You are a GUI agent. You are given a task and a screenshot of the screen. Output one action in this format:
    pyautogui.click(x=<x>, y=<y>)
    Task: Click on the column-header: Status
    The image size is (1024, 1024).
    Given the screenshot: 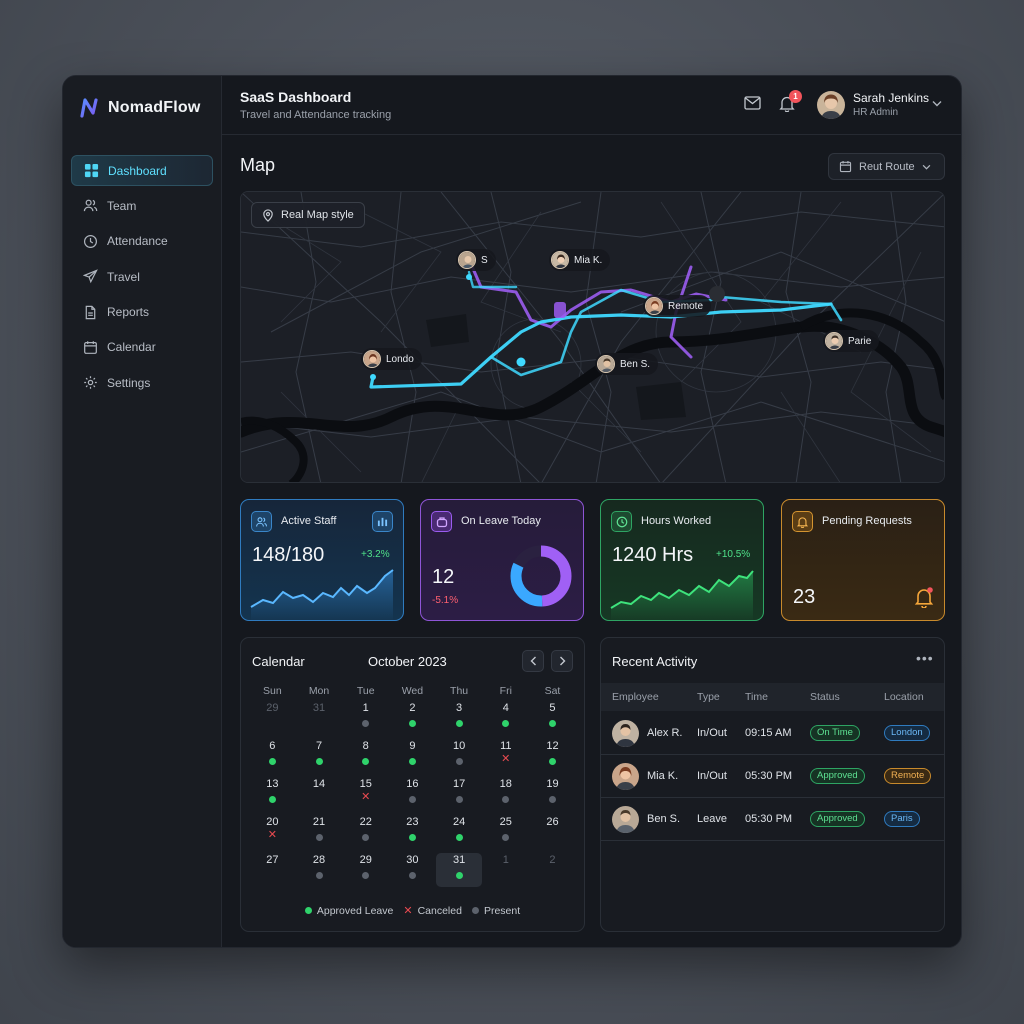 What is the action you would take?
    pyautogui.click(x=825, y=697)
    